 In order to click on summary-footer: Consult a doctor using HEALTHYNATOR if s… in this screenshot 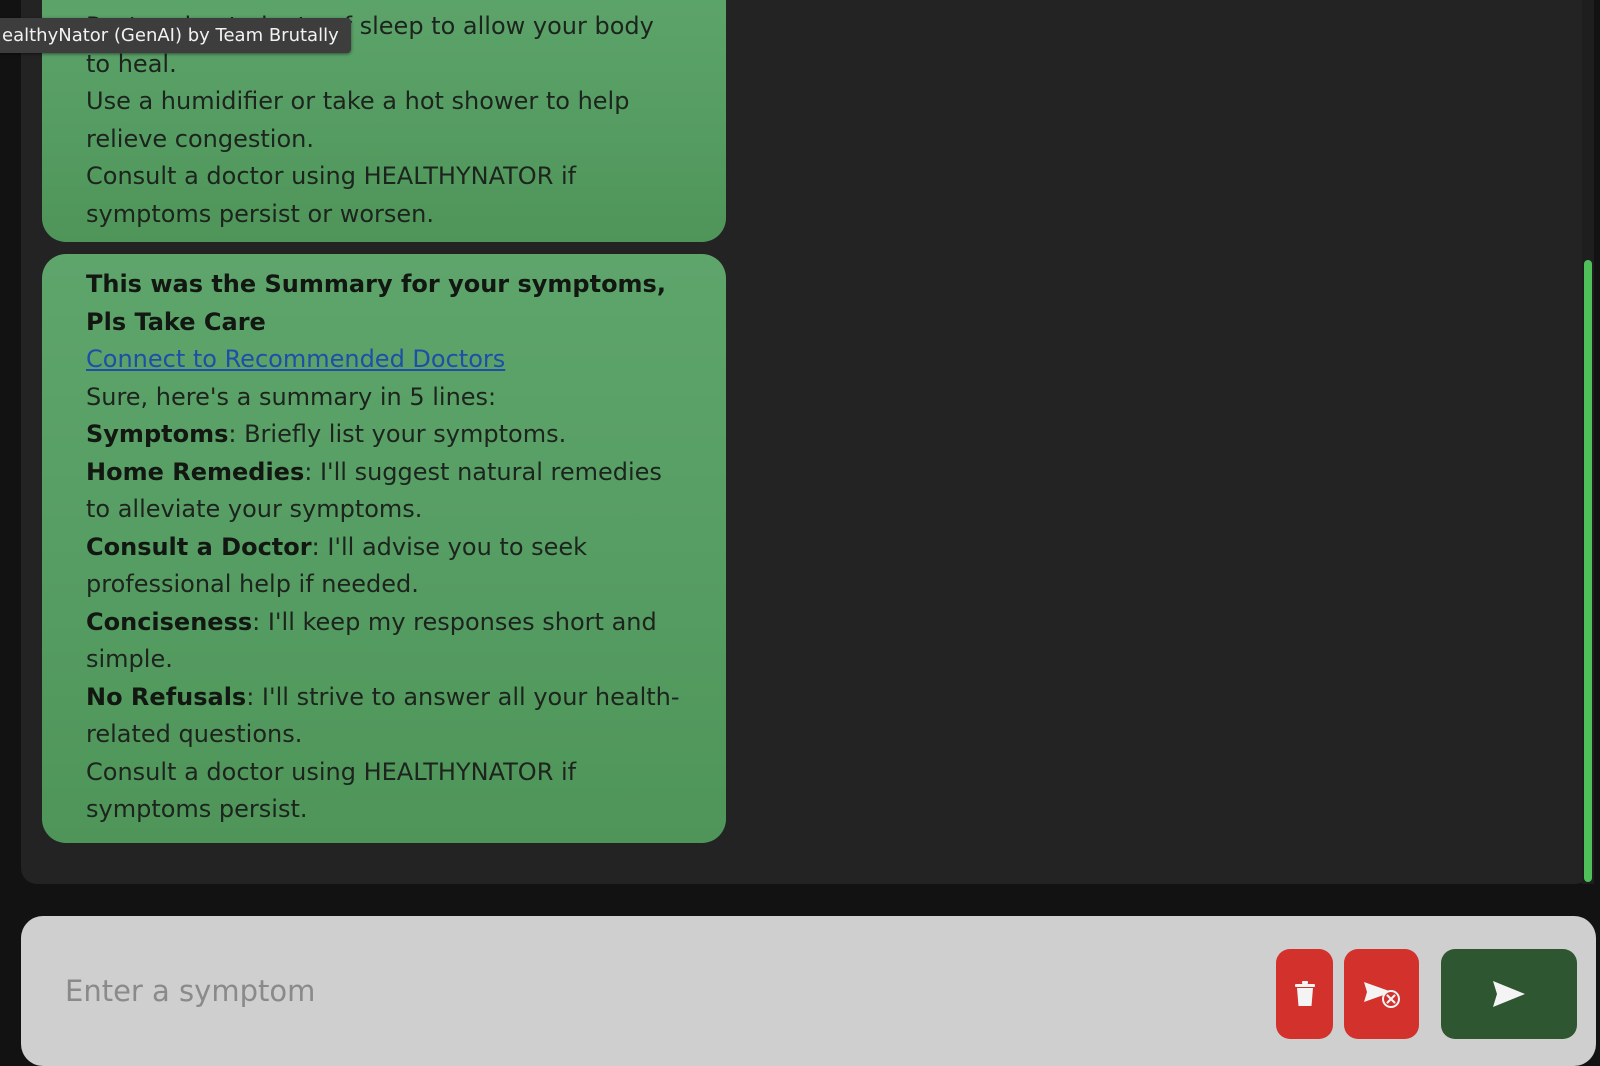, I will do `click(331, 790)`.